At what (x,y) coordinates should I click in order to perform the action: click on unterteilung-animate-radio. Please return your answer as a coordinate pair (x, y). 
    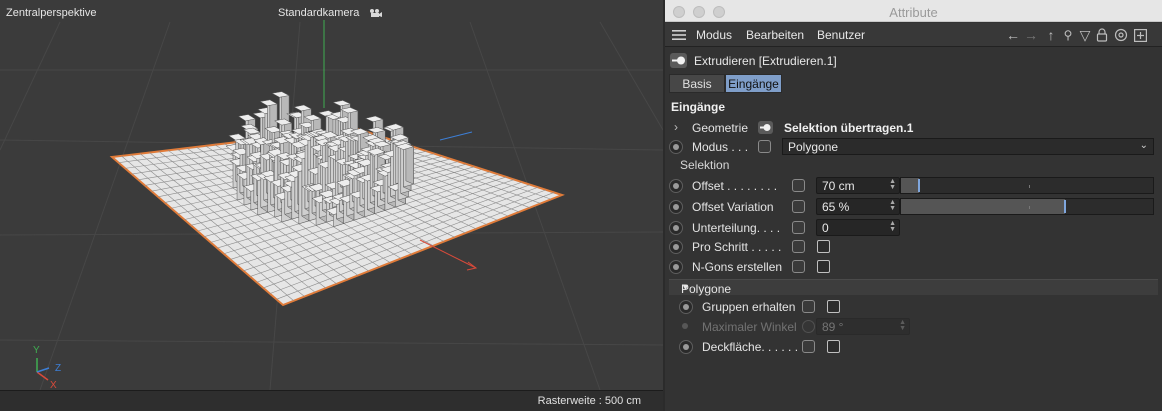
    Looking at the image, I should click on (676, 228).